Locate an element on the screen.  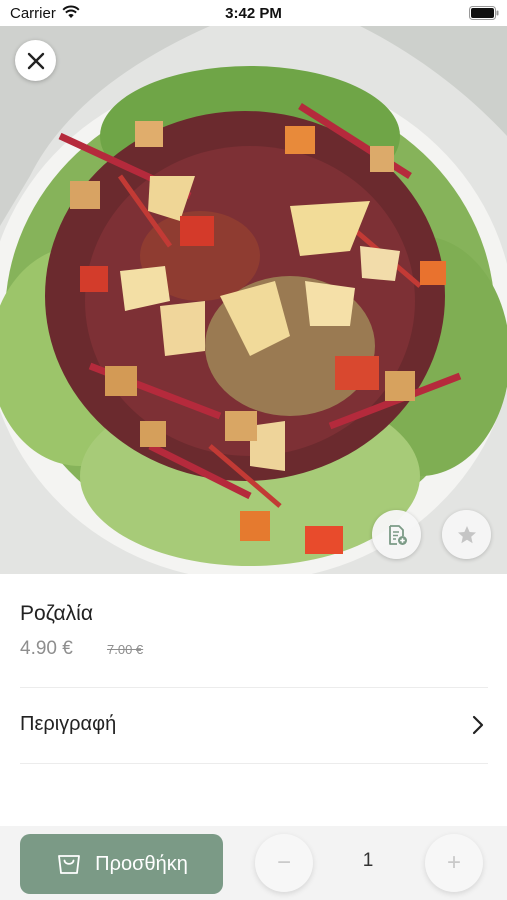
note-add-icon is located at coordinates (397, 534).